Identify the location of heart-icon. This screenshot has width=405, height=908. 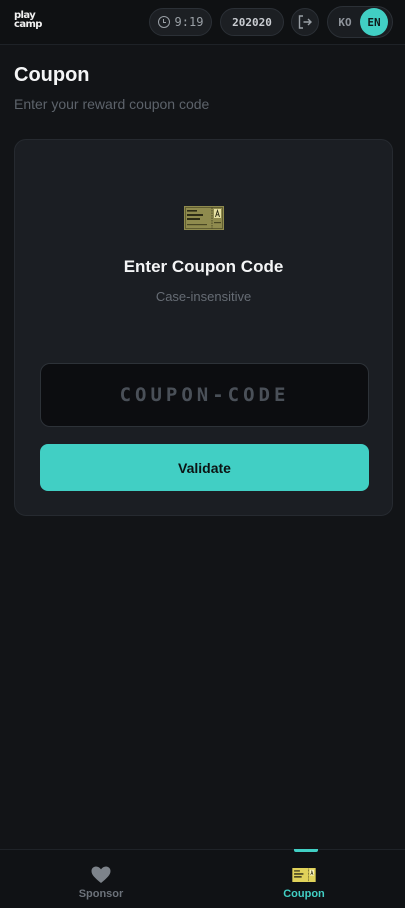
(101, 875).